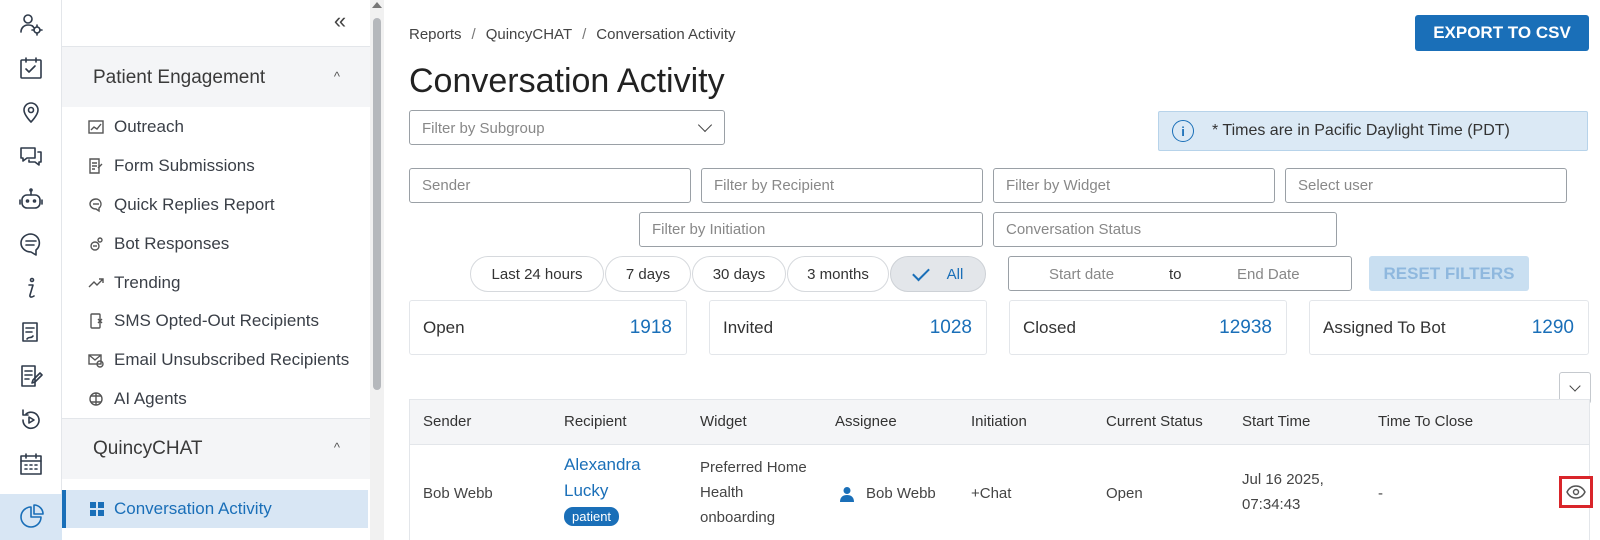 The width and height of the screenshot is (1600, 540). What do you see at coordinates (991, 493) in the screenshot?
I see `cell-initiation: +Chat` at bounding box center [991, 493].